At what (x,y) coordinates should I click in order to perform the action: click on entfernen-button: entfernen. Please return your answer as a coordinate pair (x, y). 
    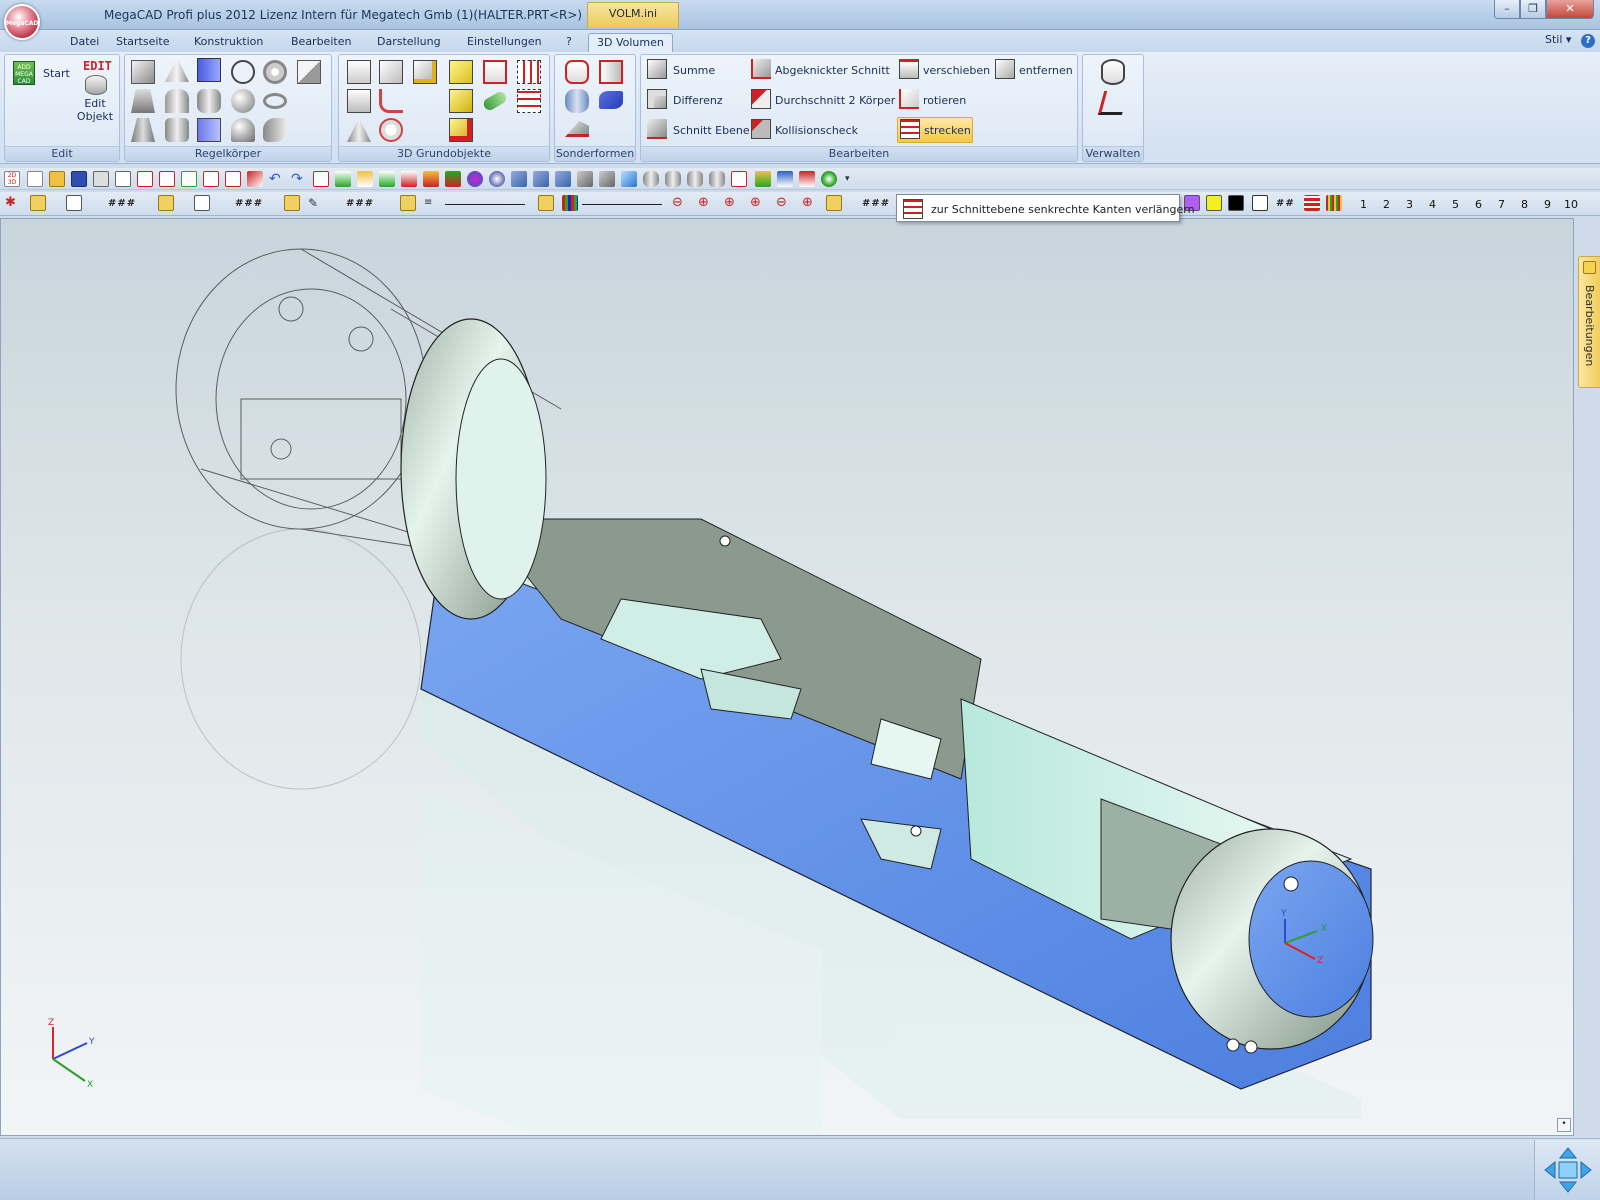
    Looking at the image, I should click on (1035, 70).